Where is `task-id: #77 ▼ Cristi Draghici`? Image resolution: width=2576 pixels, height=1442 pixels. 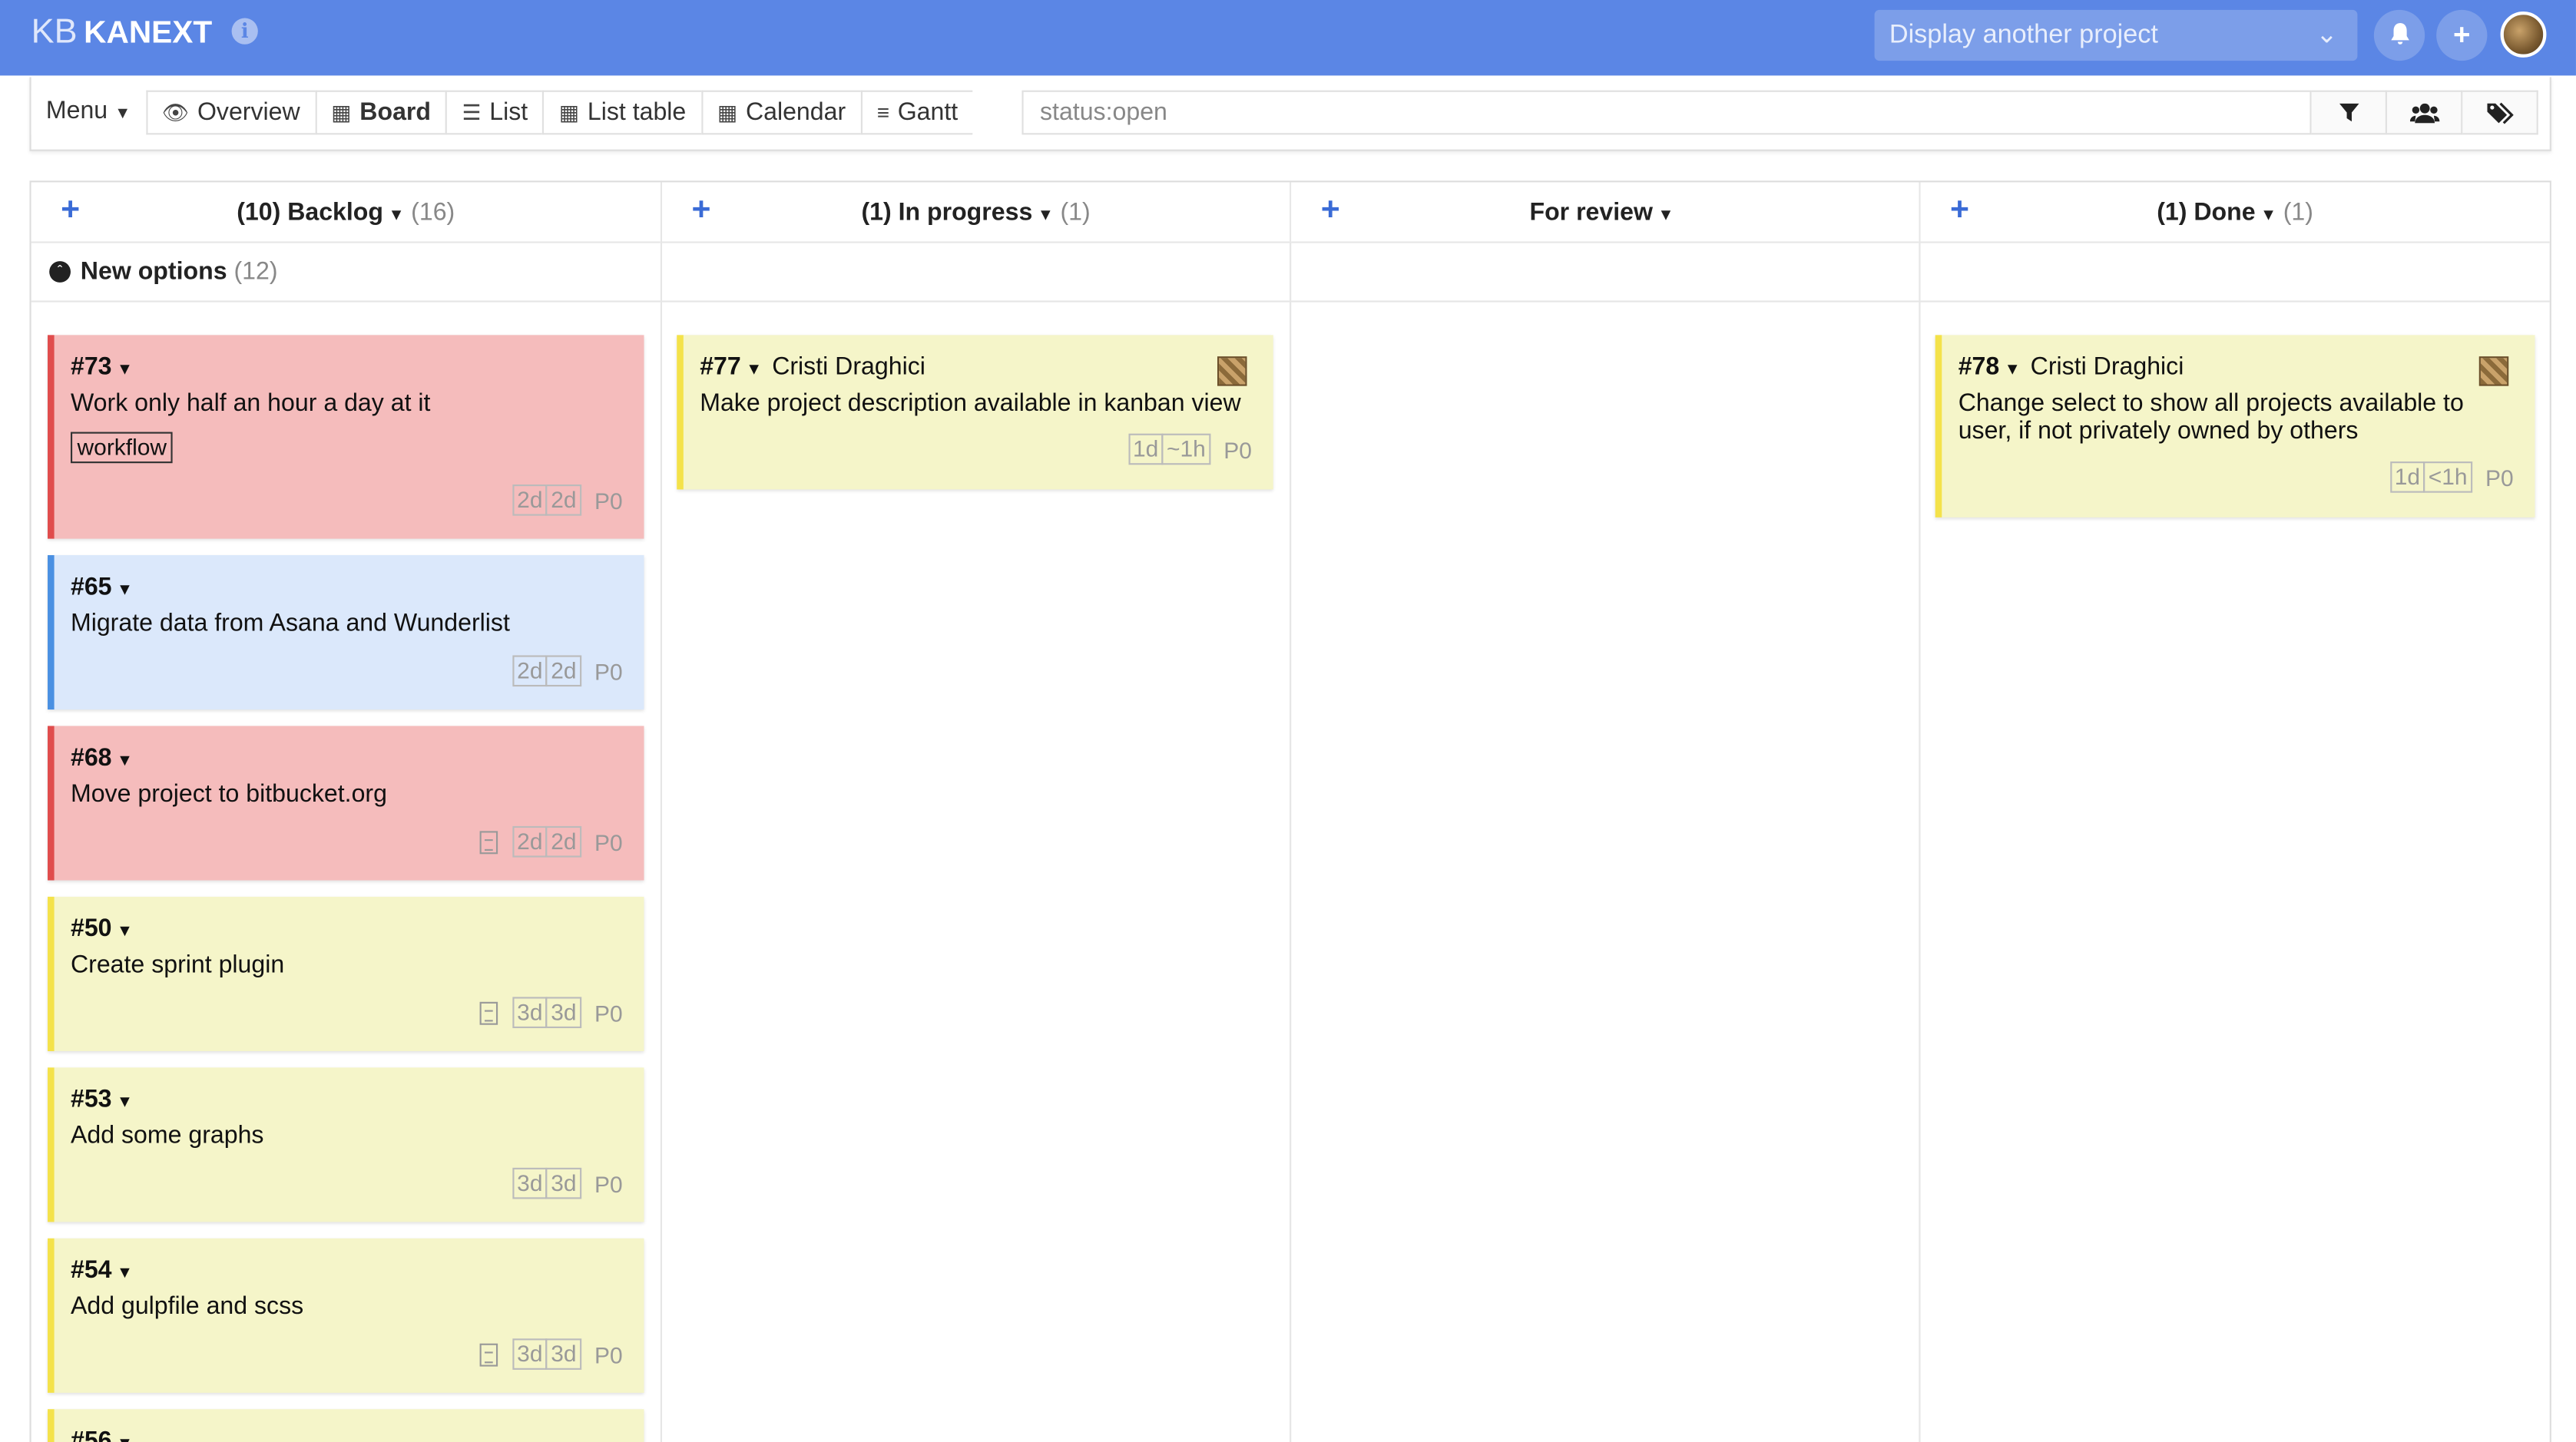 task-id: #77 ▼ Cristi Draghici is located at coordinates (986, 367).